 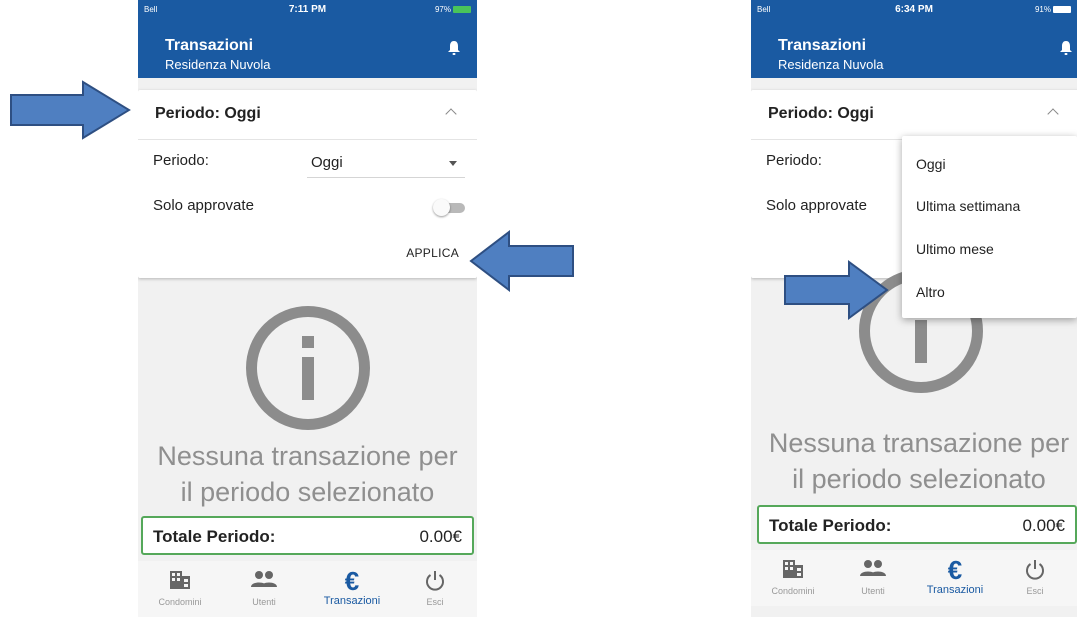 I want to click on approved-toggle, so click(x=449, y=207).